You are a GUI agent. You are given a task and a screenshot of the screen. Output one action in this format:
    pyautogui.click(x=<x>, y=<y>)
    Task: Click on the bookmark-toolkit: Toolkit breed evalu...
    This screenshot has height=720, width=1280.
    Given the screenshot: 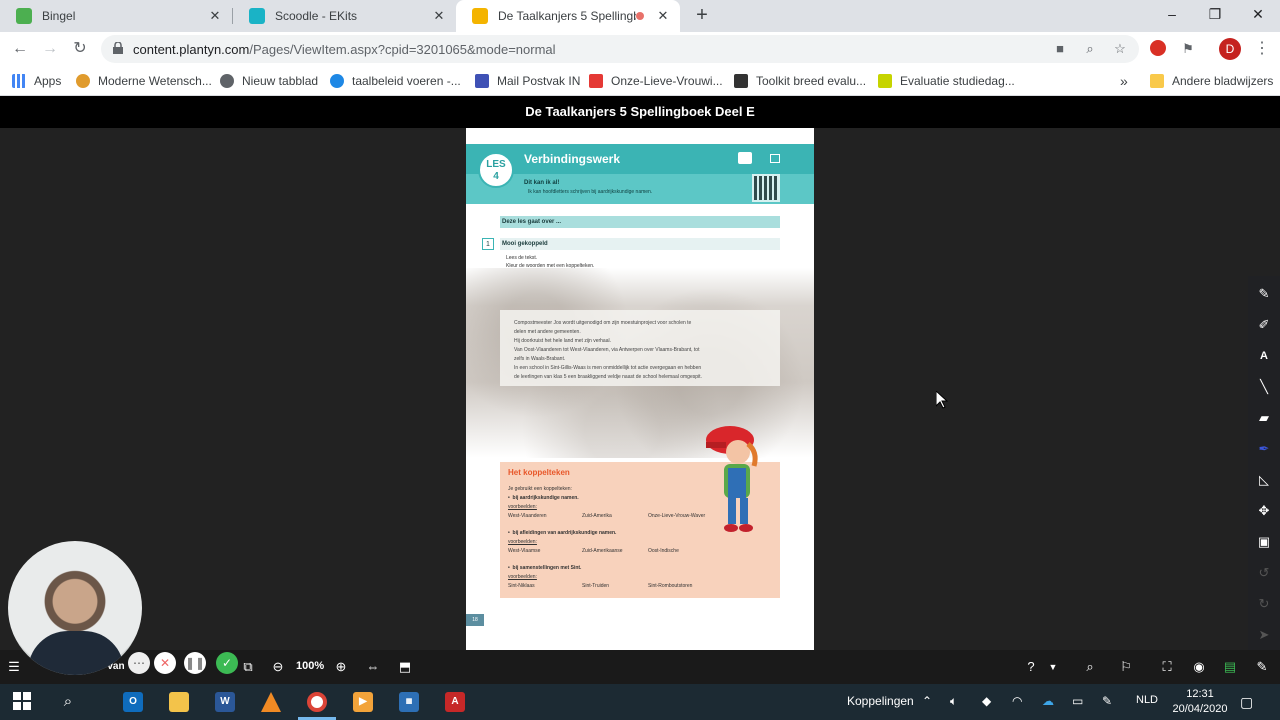 What is the action you would take?
    pyautogui.click(x=800, y=81)
    